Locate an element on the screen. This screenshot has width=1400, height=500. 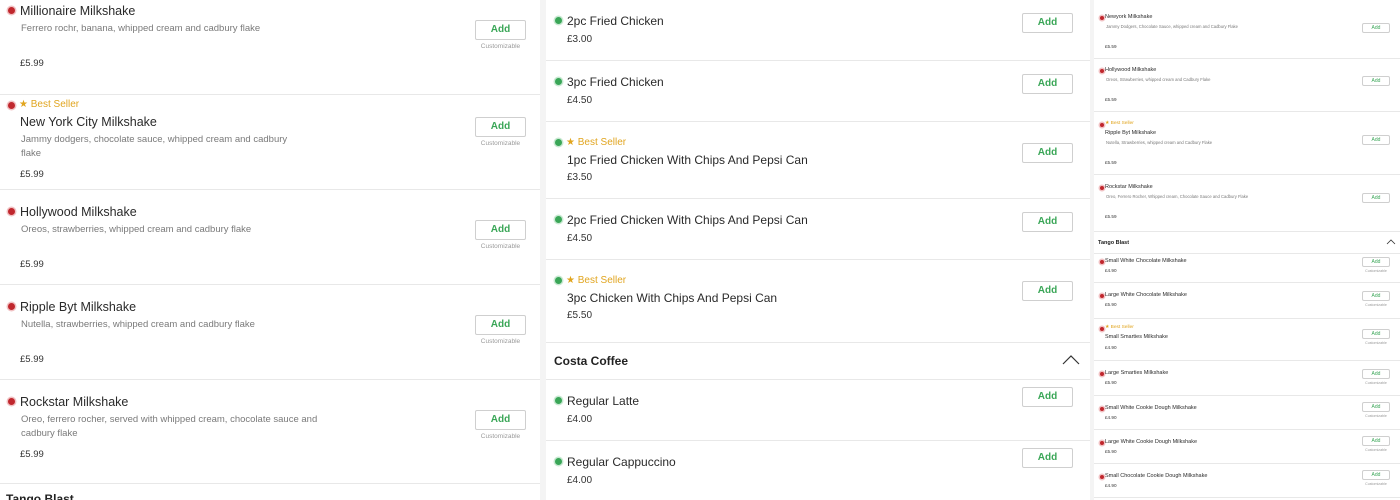
item-name: Small Chocolate Cookie Dough Milkshake is located at coordinates (1156, 476).